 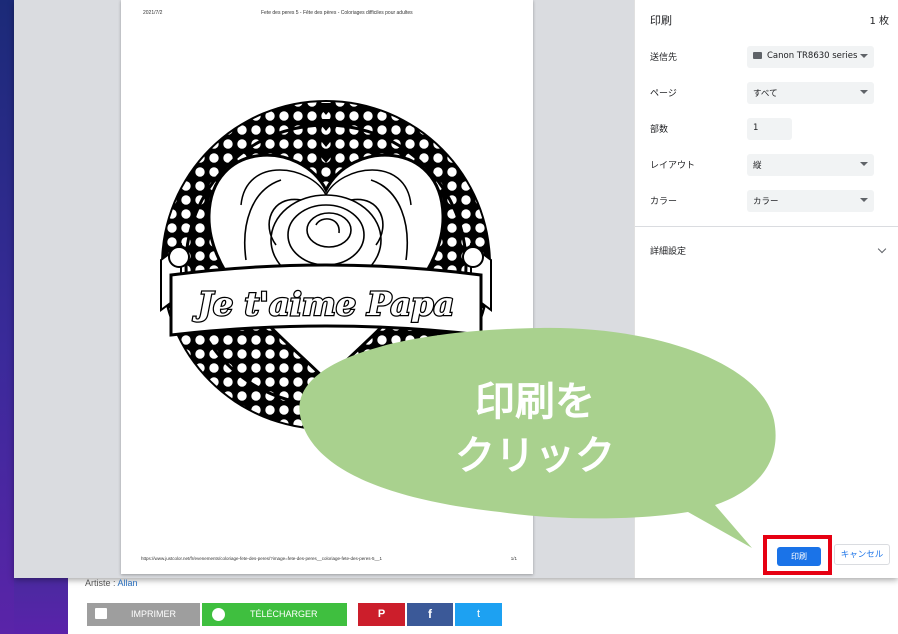 What do you see at coordinates (766, 202) in the screenshot?
I see `color-value: カラー` at bounding box center [766, 202].